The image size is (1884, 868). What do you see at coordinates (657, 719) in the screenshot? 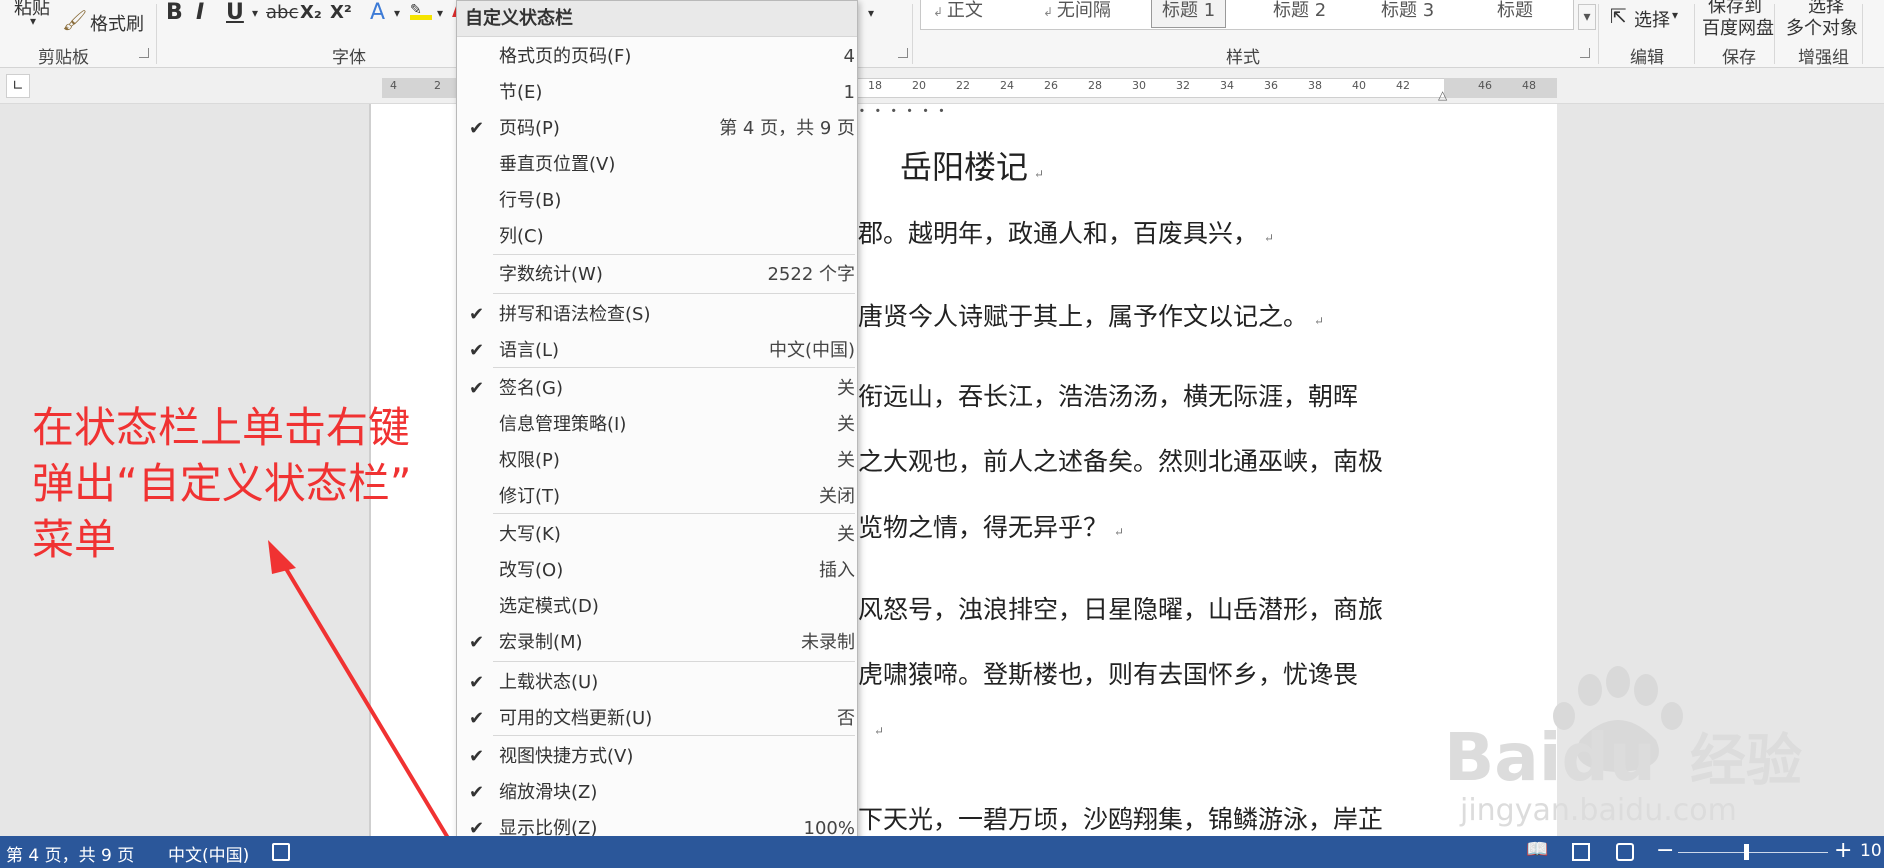
I see `menu-item: ✔ 可用的文档更新(U) 否` at bounding box center [657, 719].